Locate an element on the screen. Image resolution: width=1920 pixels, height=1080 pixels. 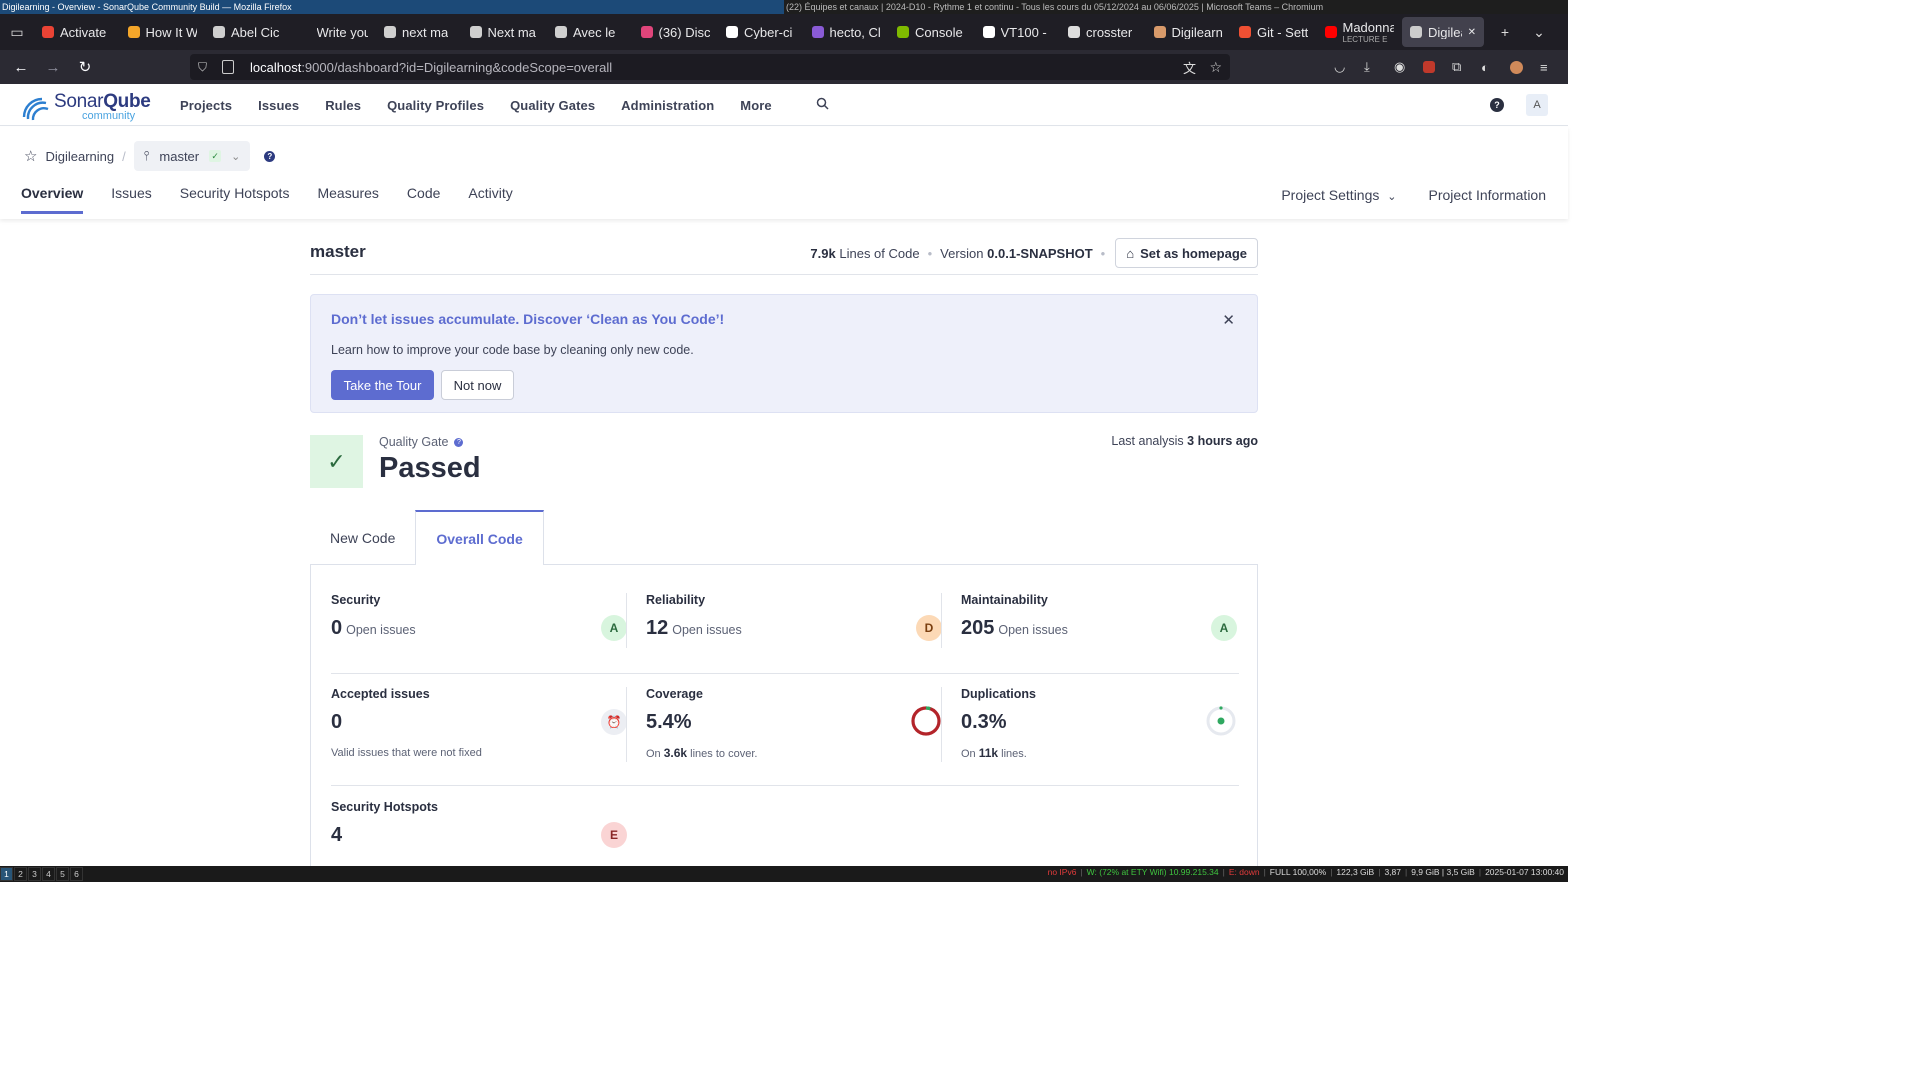
browser-tab: (36) Disc is located at coordinates (676, 32).